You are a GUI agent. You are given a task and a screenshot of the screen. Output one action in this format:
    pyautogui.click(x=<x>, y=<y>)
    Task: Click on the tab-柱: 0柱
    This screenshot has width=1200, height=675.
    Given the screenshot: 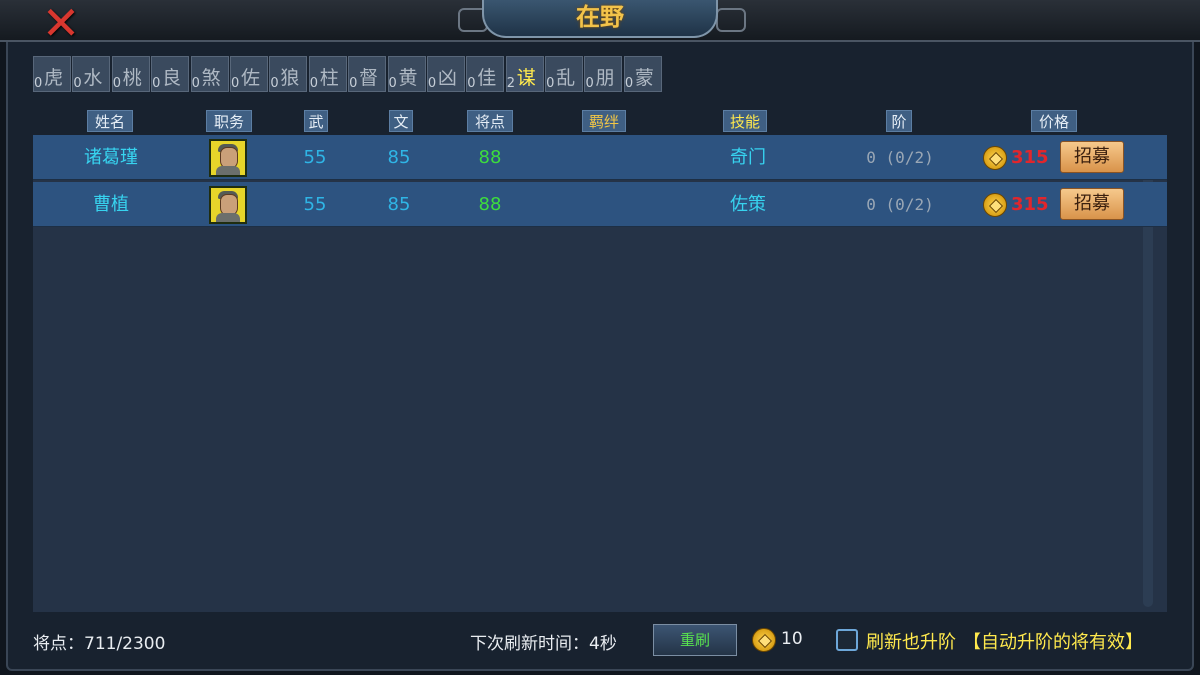 What is the action you would take?
    pyautogui.click(x=327, y=74)
    